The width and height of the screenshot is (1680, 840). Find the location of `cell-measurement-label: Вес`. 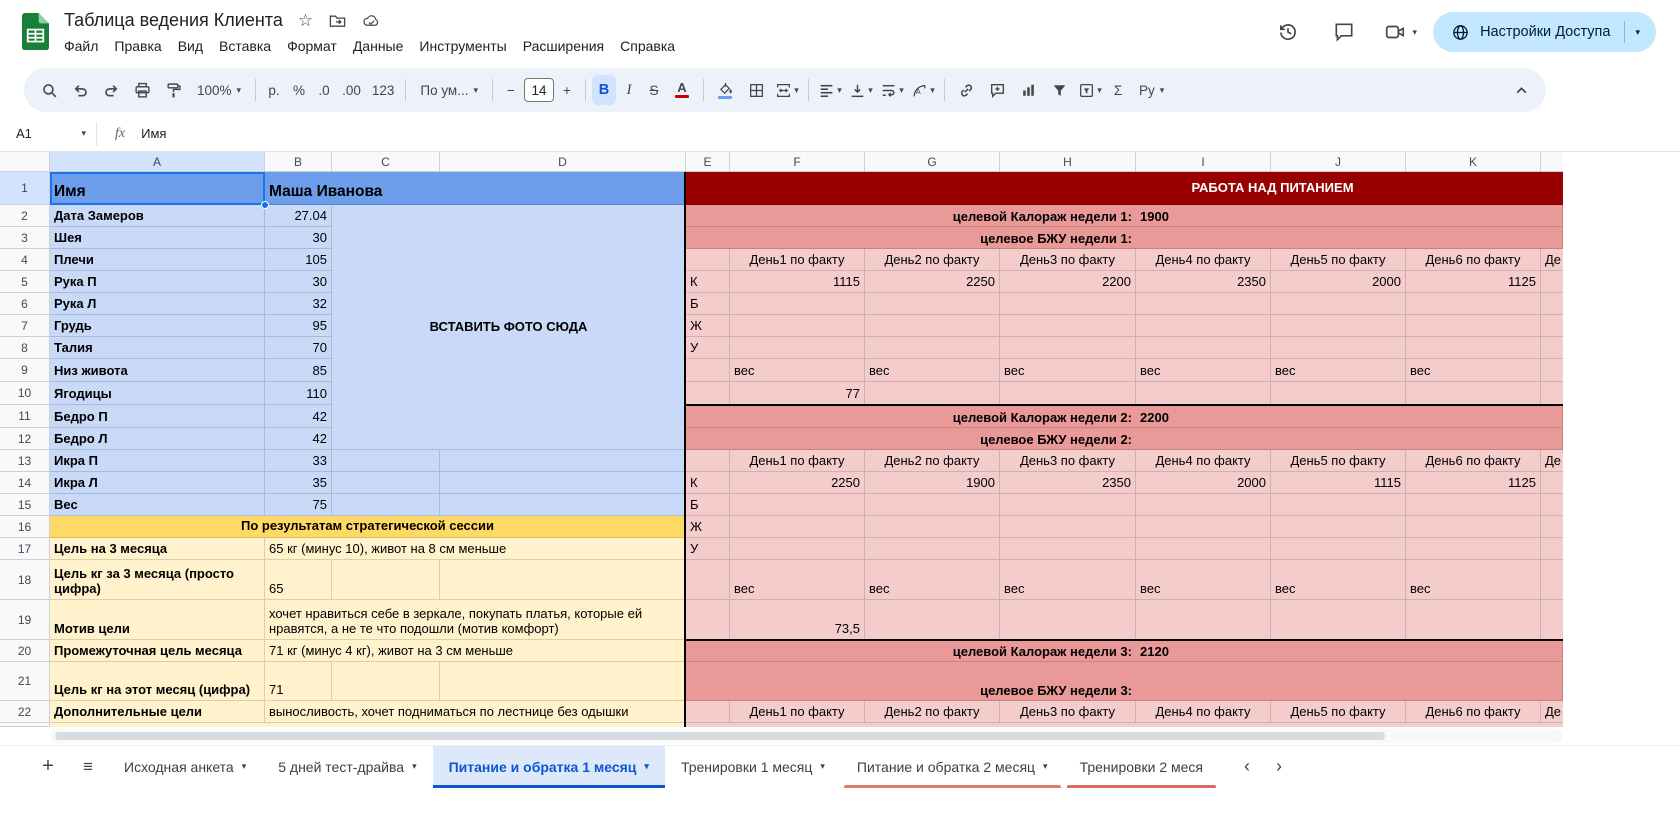

cell-measurement-label: Вес is located at coordinates (157, 505).